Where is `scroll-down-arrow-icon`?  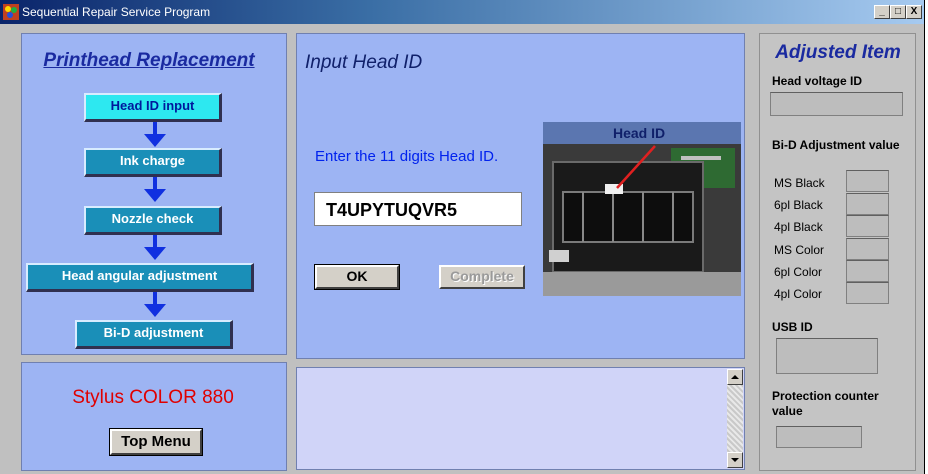 scroll-down-arrow-icon is located at coordinates (735, 460).